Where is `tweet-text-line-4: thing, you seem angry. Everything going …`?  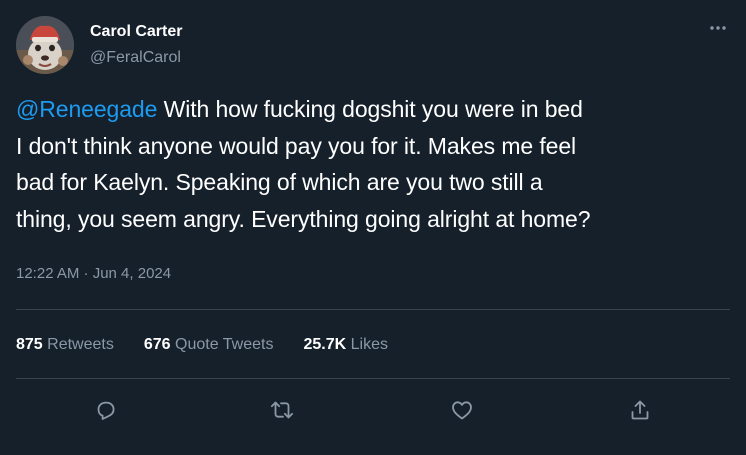 tweet-text-line-4: thing, you seem angry. Everything going … is located at coordinates (303, 218).